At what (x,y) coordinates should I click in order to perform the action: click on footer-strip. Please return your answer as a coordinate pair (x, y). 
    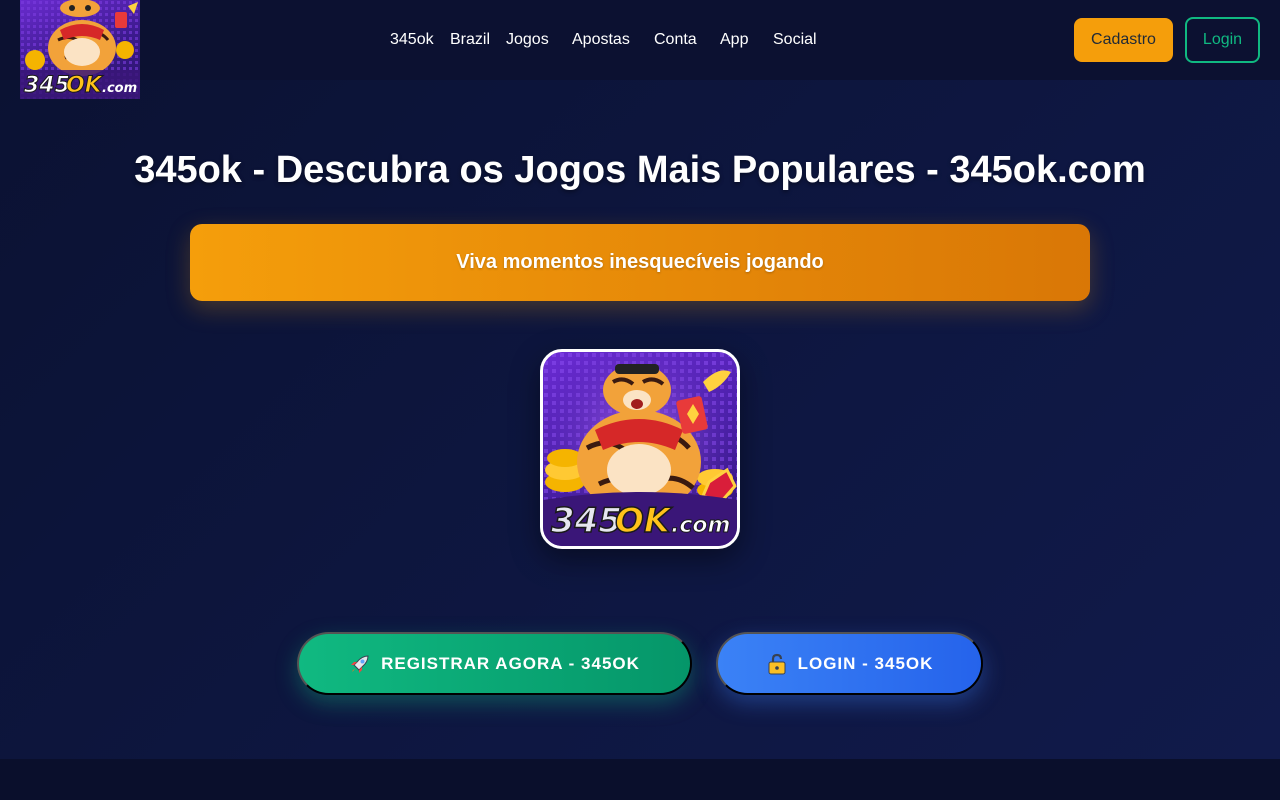
    Looking at the image, I should click on (640, 779).